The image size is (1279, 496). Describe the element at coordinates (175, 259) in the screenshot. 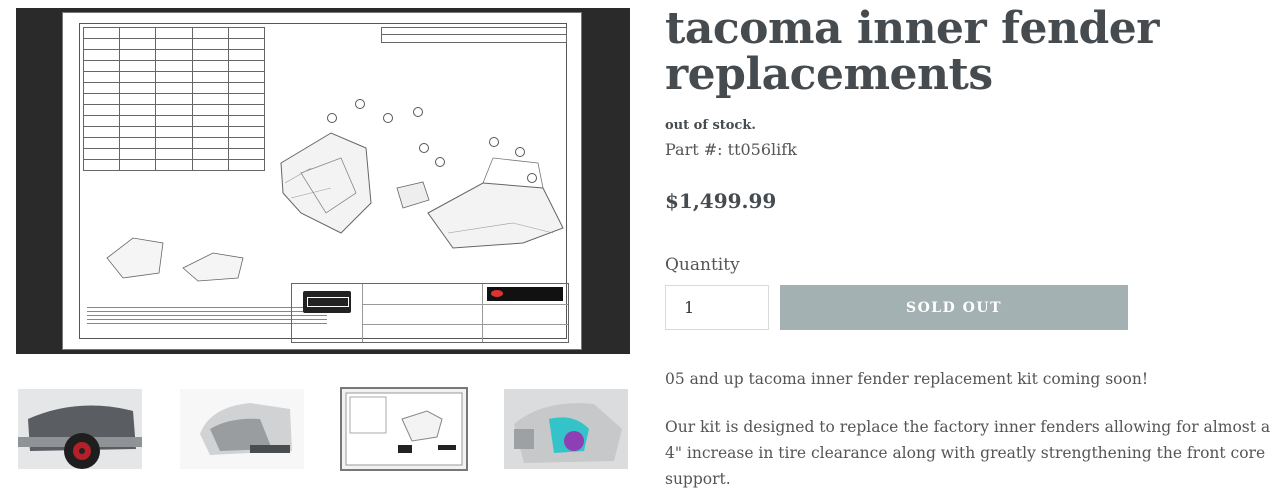

I see `exploded-view-drawing` at that location.